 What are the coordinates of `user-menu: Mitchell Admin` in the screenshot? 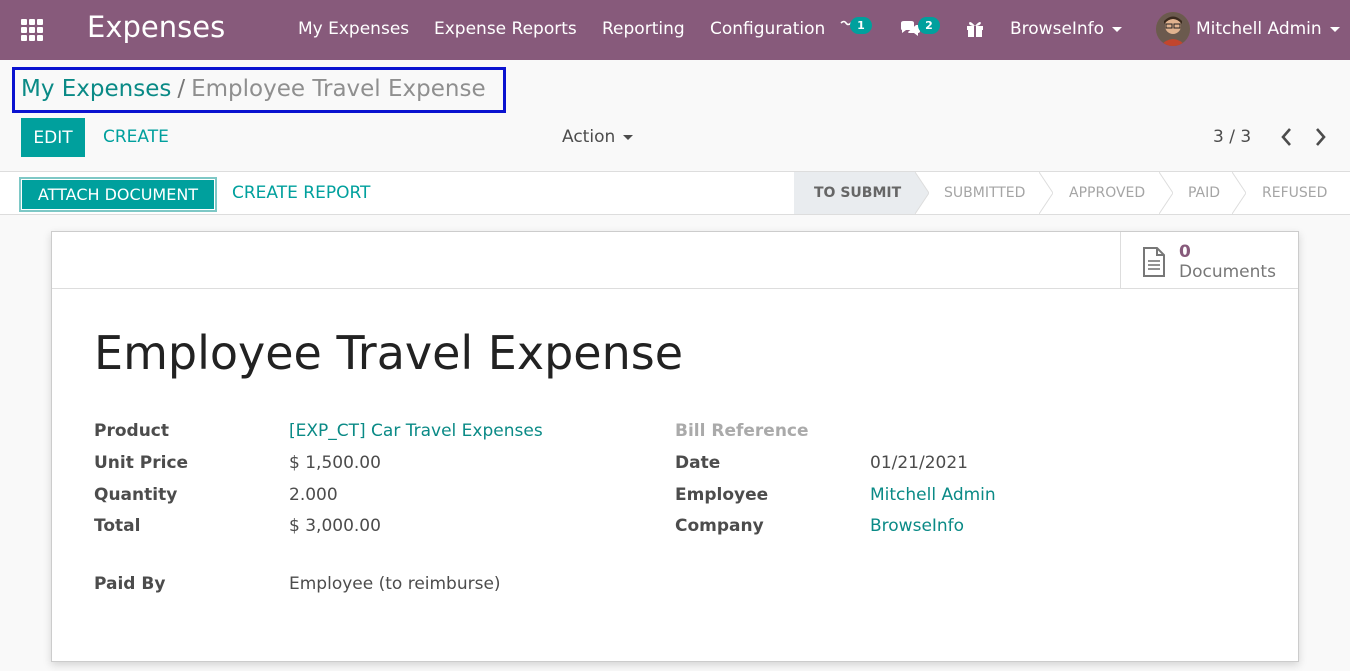 It's located at (1268, 29).